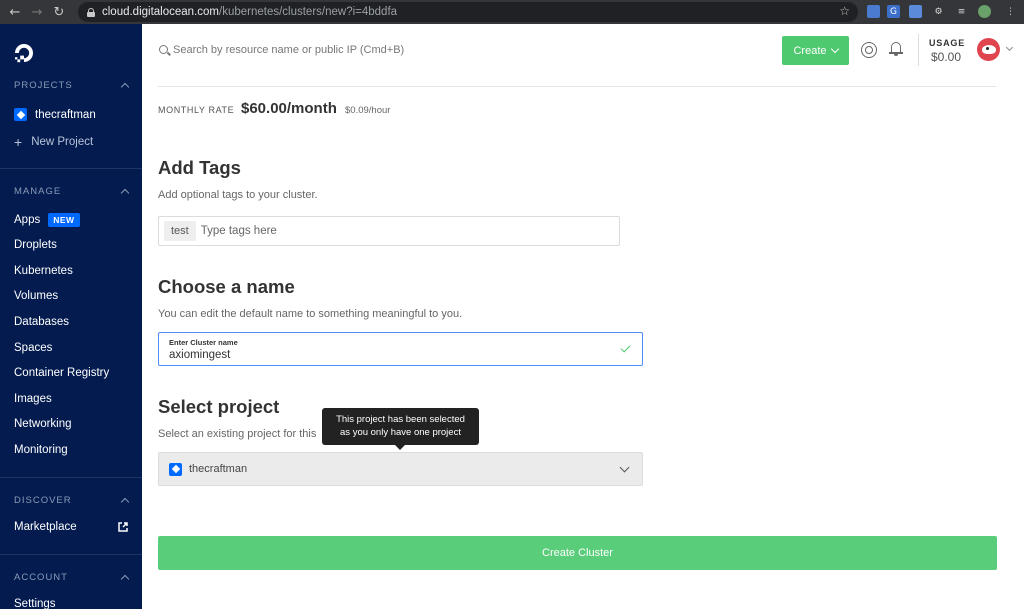 Image resolution: width=1024 pixels, height=609 pixels. Describe the element at coordinates (91, 12) in the screenshot. I see `lock-icon` at that location.